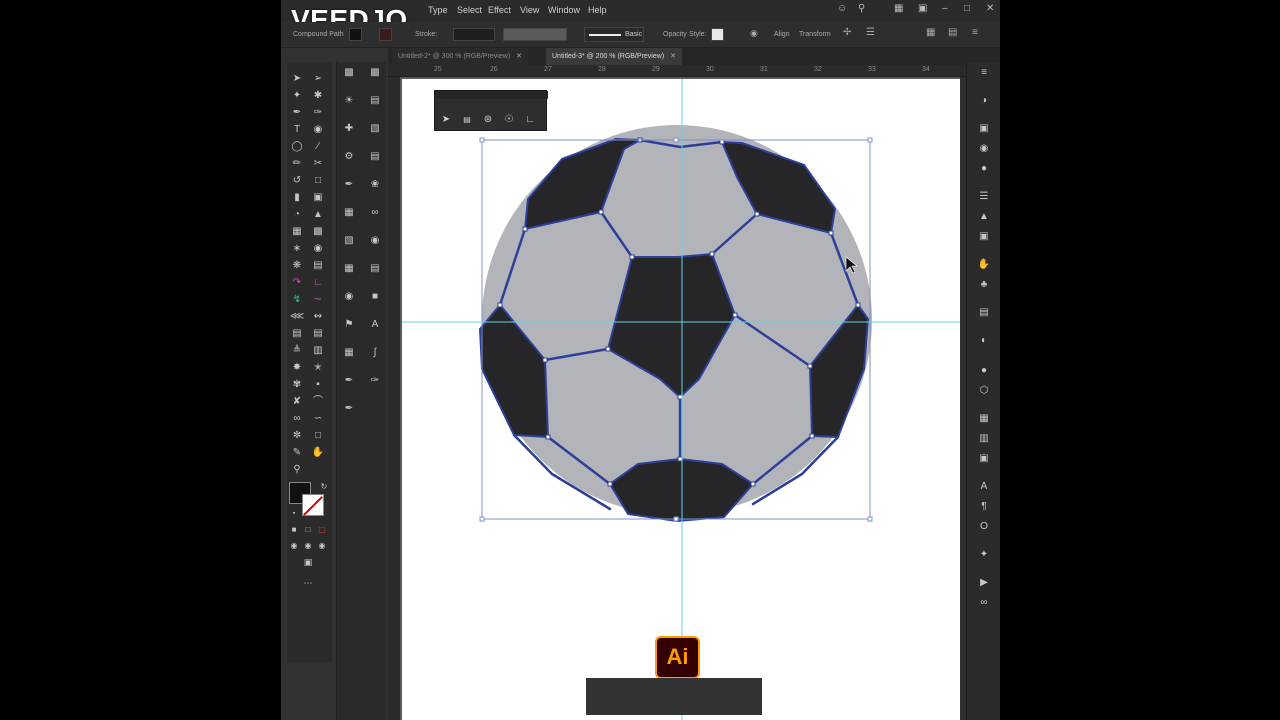 The width and height of the screenshot is (1280, 720). What do you see at coordinates (975, 32) in the screenshot?
I see `more-icon: ≡` at bounding box center [975, 32].